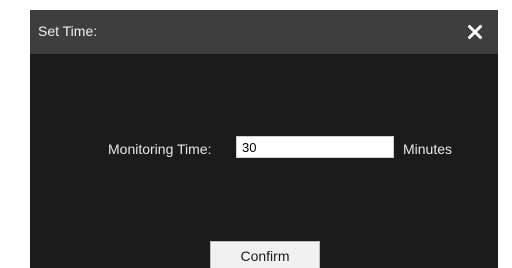 The width and height of the screenshot is (512, 268). I want to click on confirm-button: Confirm, so click(265, 254).